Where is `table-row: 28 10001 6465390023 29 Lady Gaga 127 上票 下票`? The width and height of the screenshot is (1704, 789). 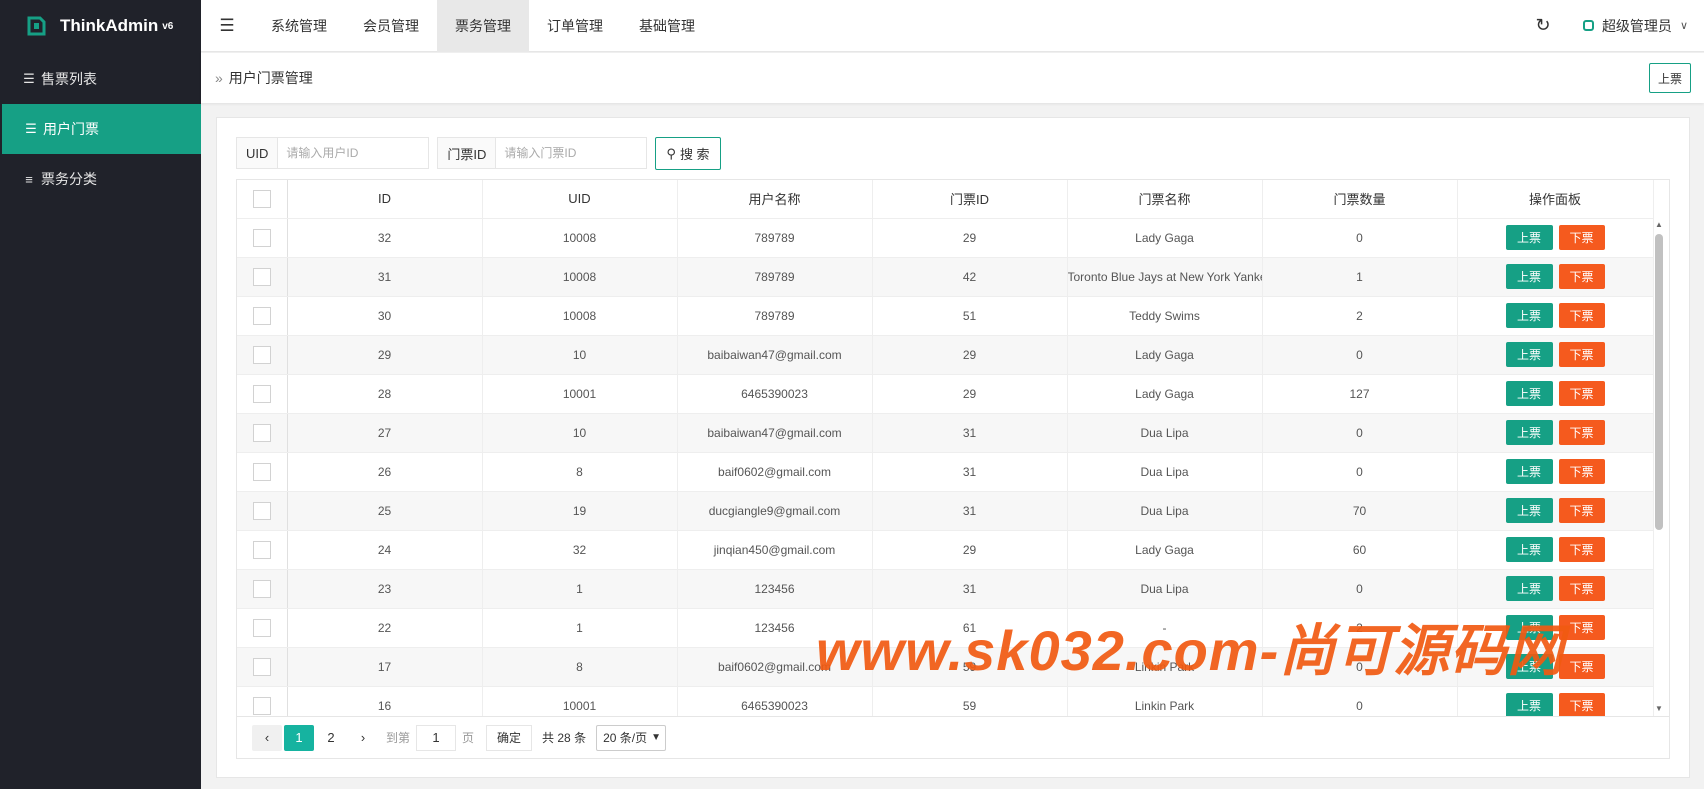 table-row: 28 10001 6465390023 29 Lady Gaga 127 上票 下票 is located at coordinates (945, 394).